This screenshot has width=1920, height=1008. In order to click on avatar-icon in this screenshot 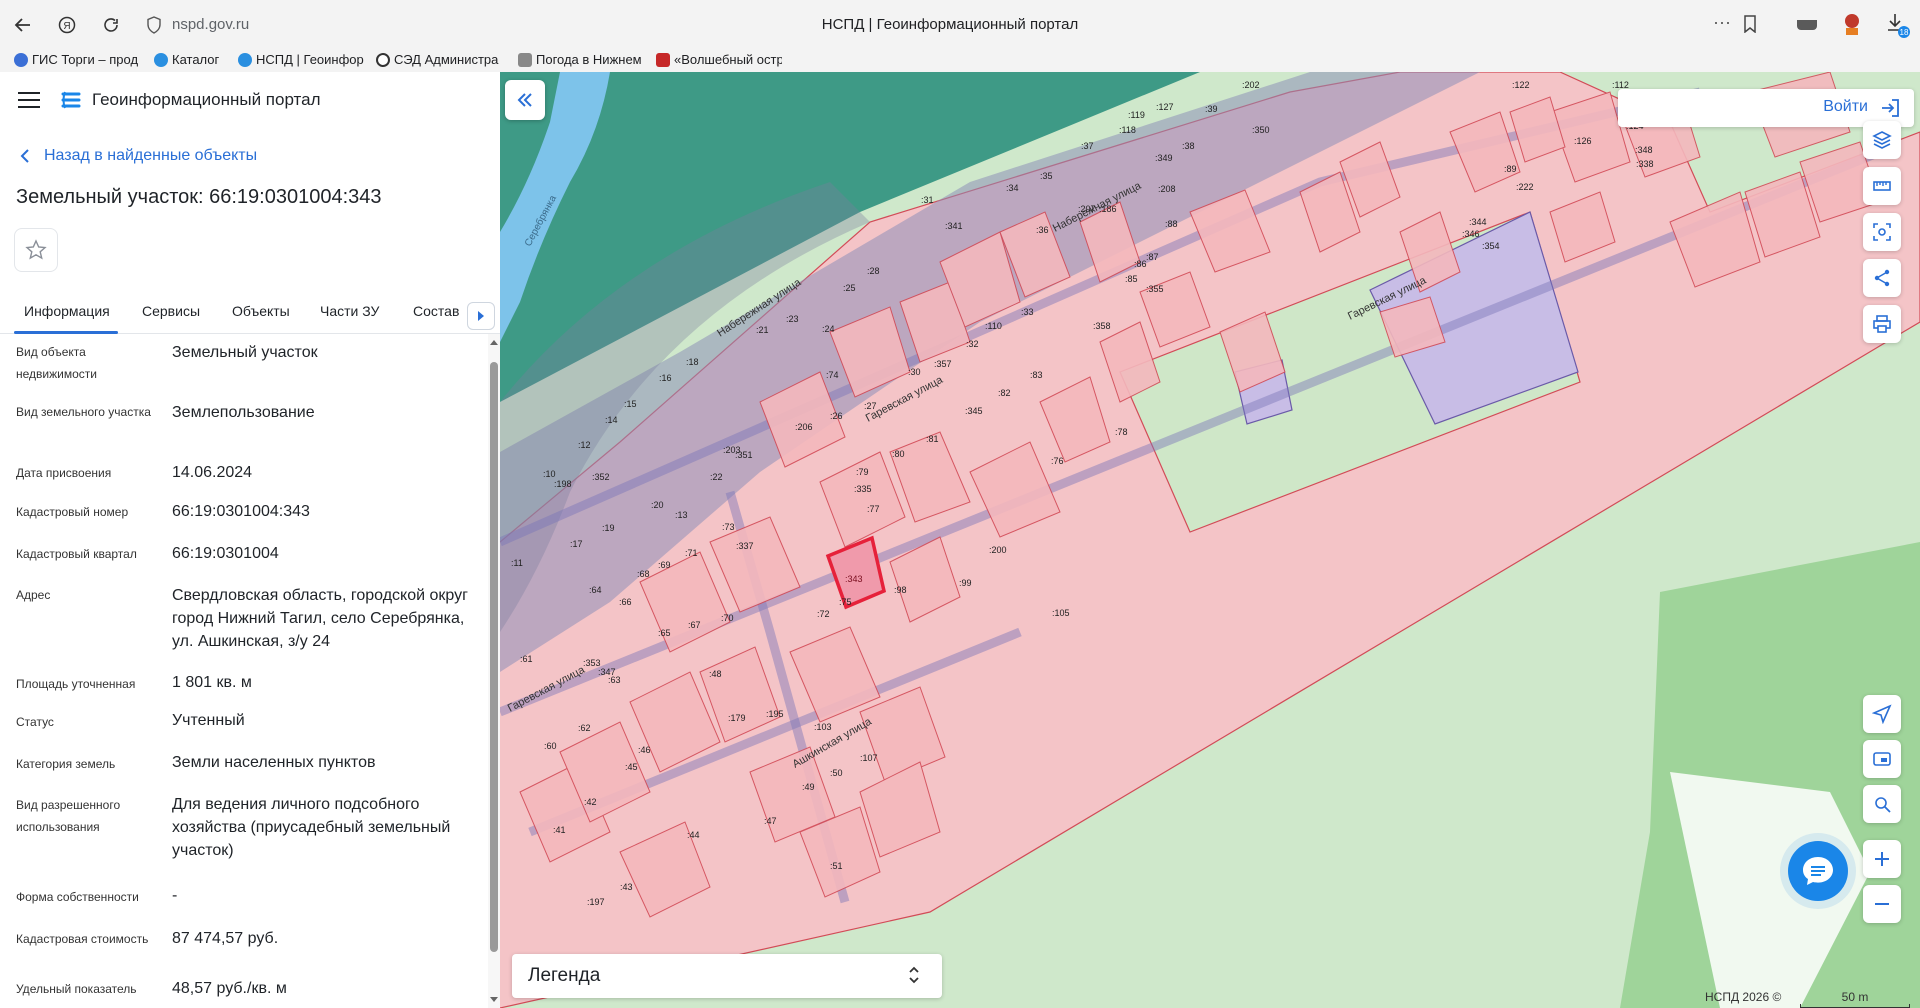, I will do `click(1852, 24)`.